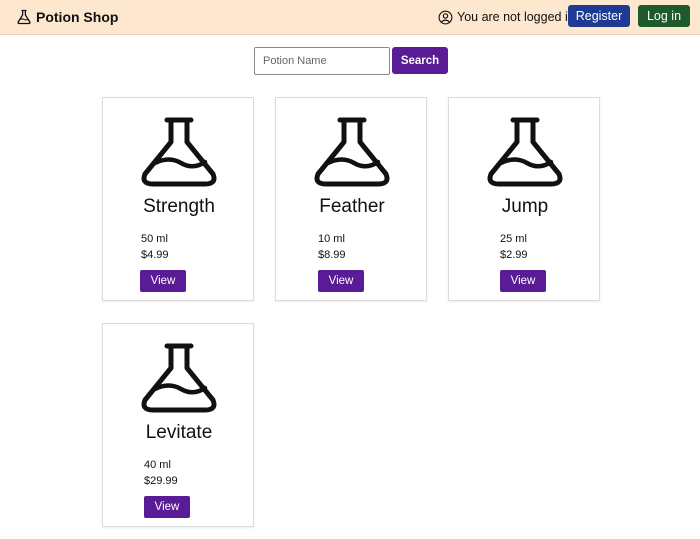 Image resolution: width=700 pixels, height=539 pixels. Describe the element at coordinates (179, 432) in the screenshot. I see `product-name: Levitate` at that location.